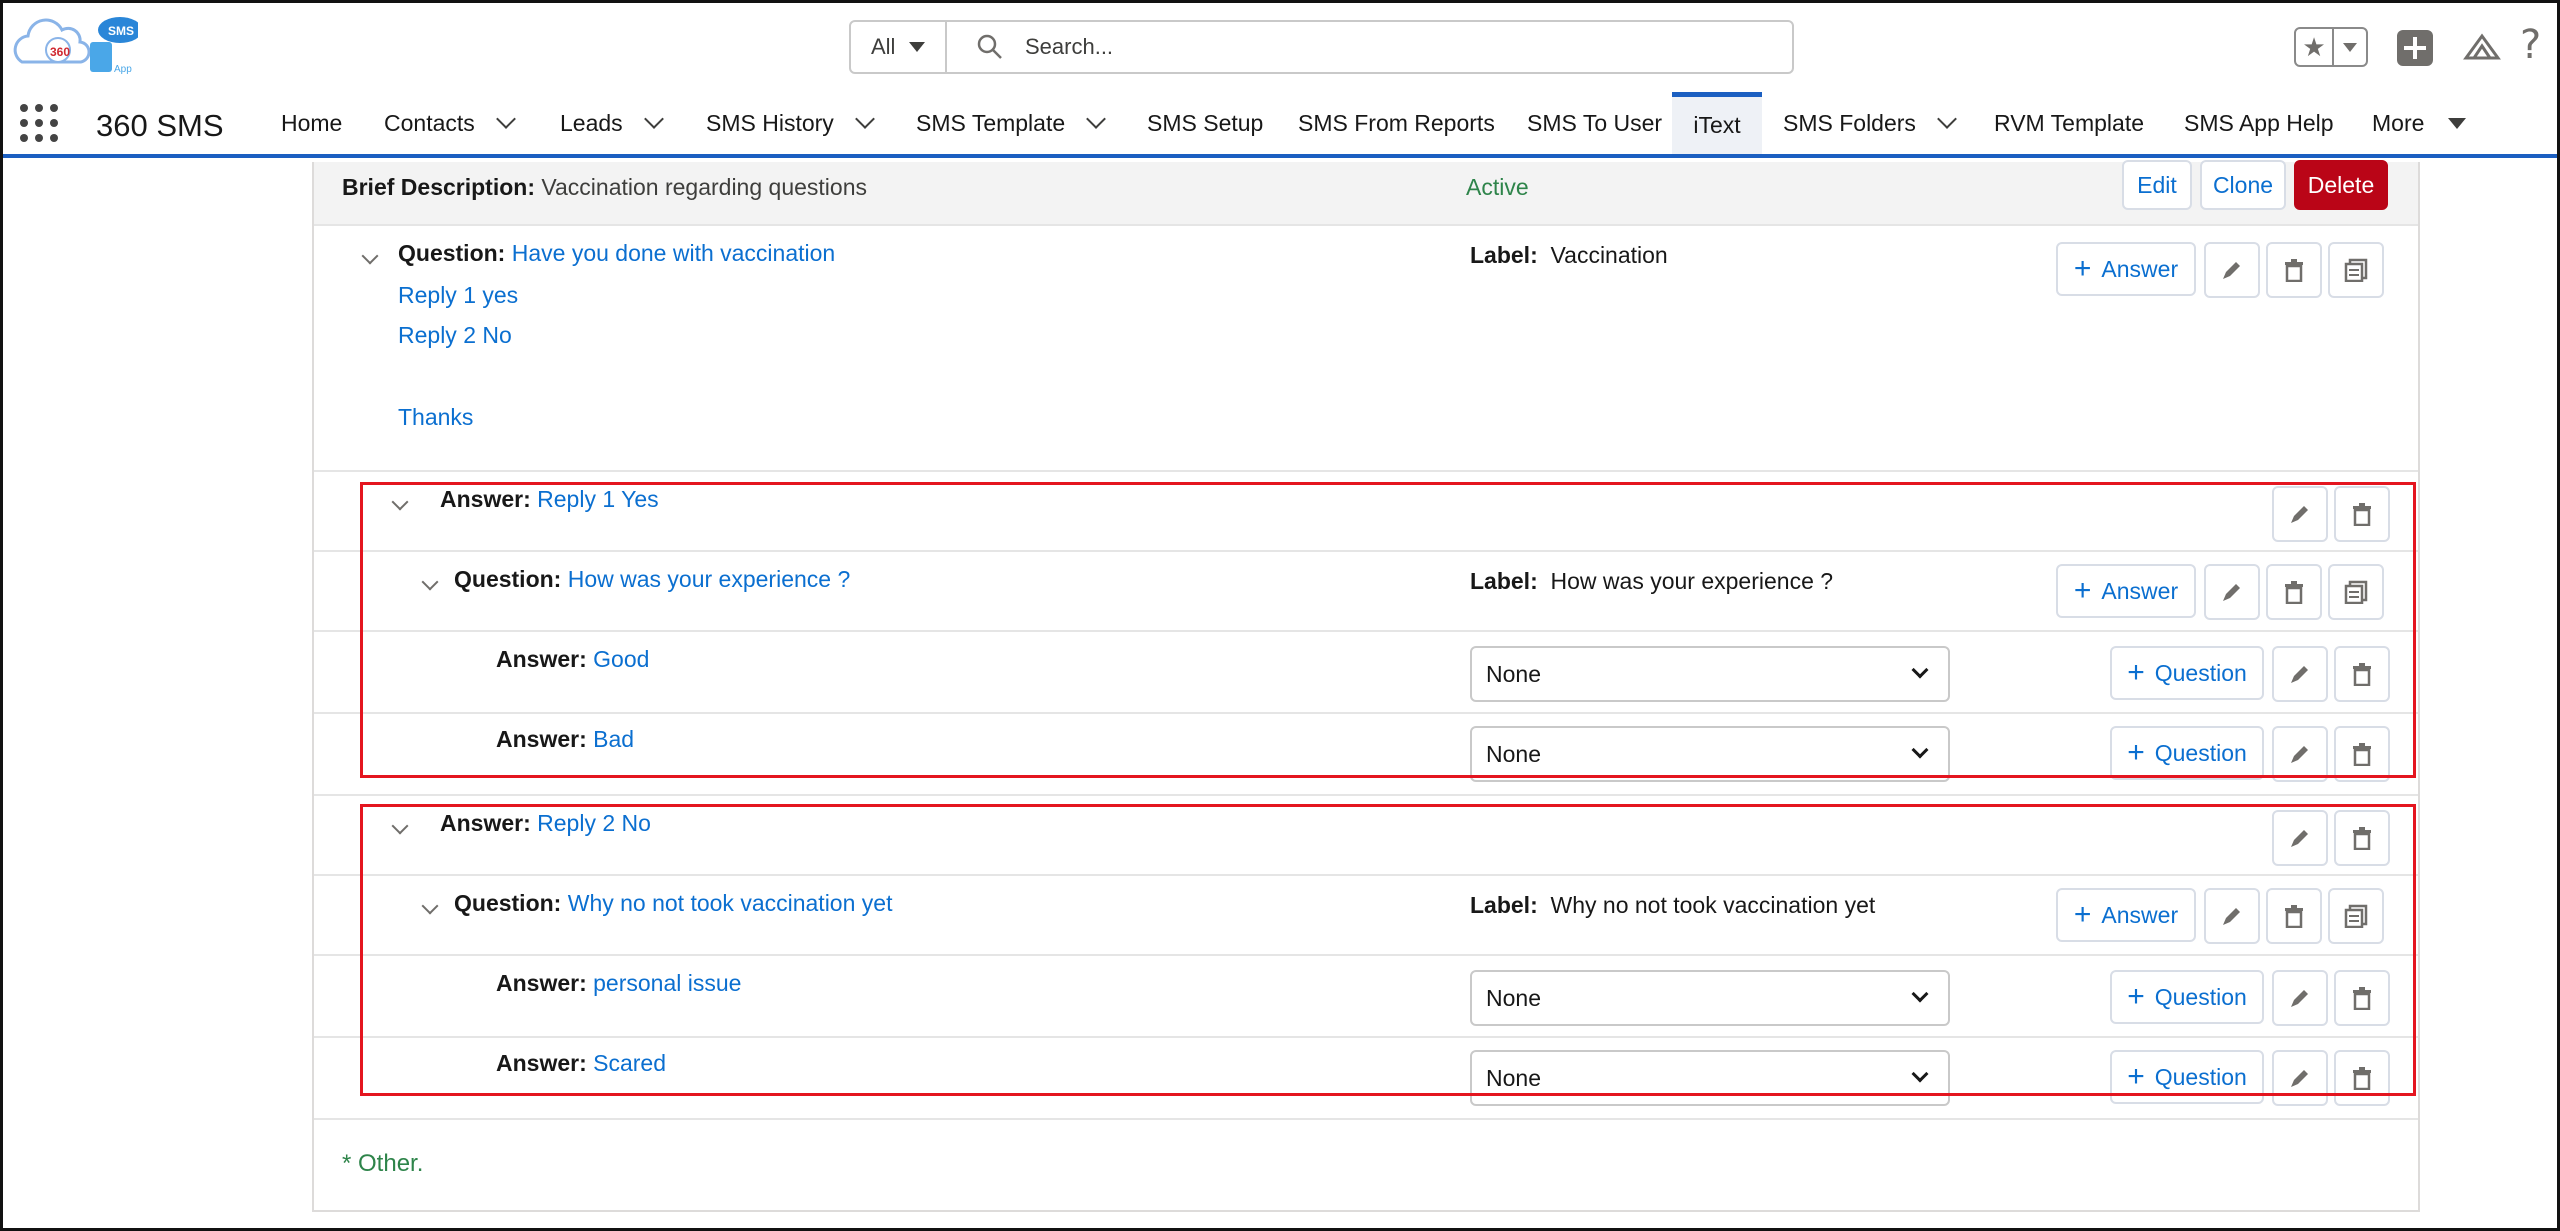 The height and width of the screenshot is (1231, 2560). What do you see at coordinates (709, 579) in the screenshot?
I see `question-text: How was your experience ?` at bounding box center [709, 579].